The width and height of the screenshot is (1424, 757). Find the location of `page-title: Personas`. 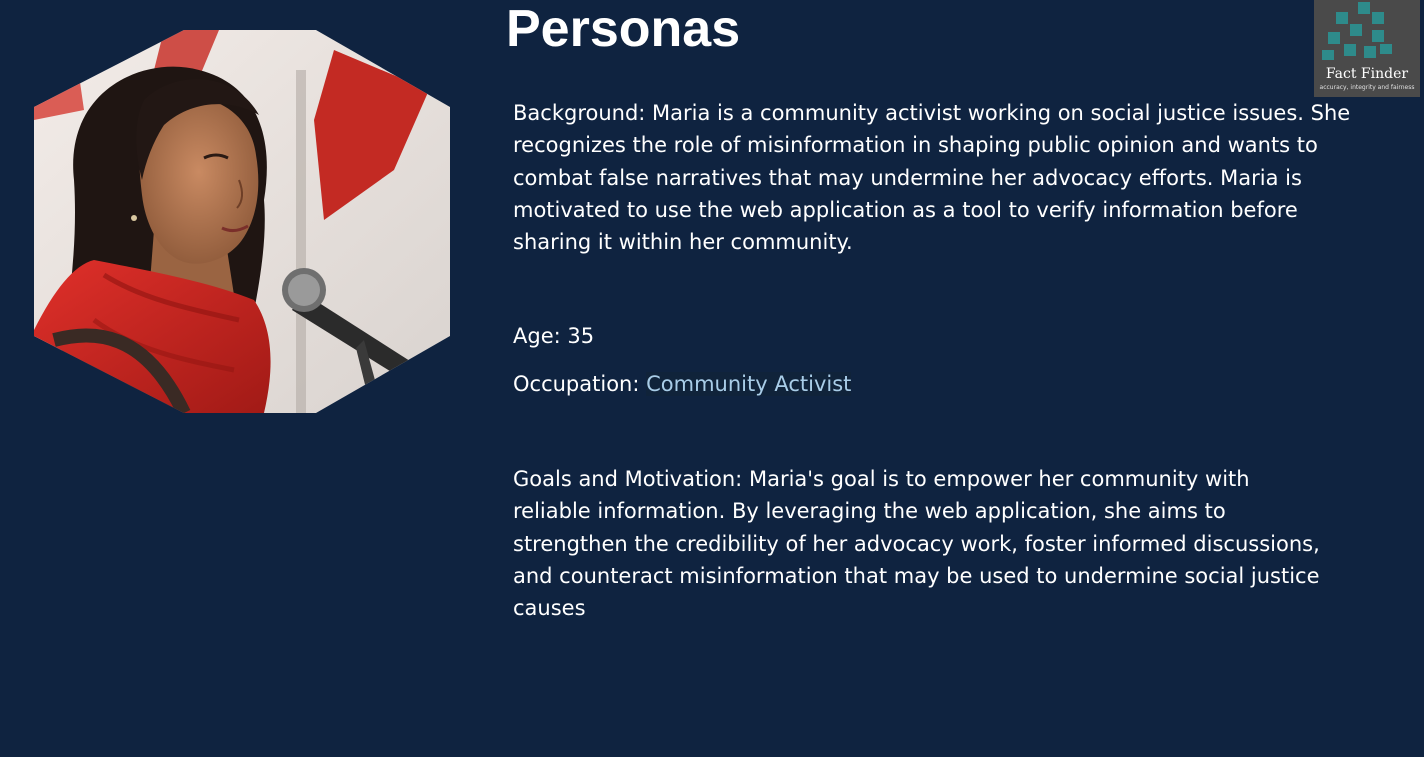

page-title: Personas is located at coordinates (623, 29).